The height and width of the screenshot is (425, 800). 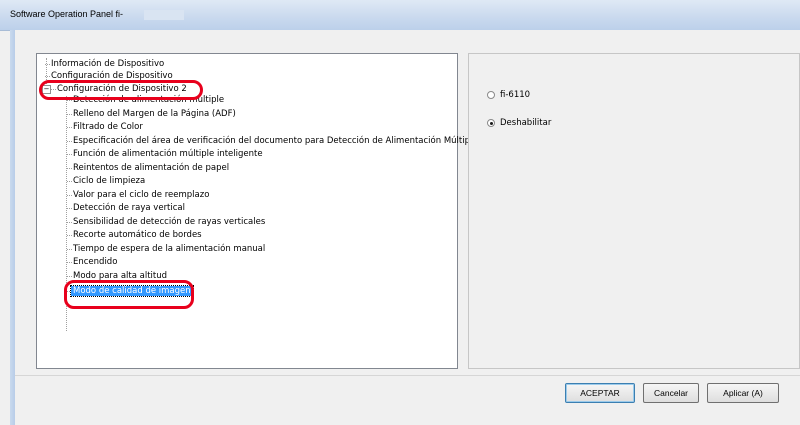 I want to click on tree-item-label: Reintentos de alimentación de papel, so click(x=151, y=168).